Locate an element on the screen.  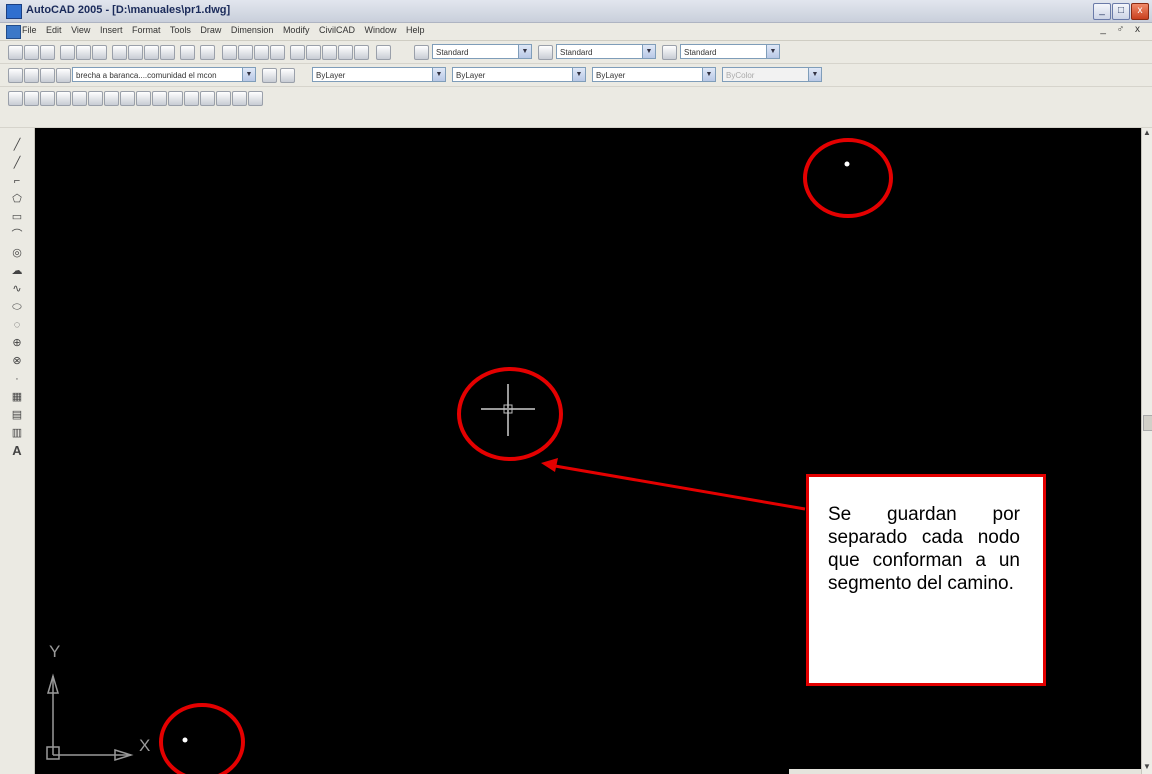
revision-cloud-icon: ☁ is located at coordinates (17, 271).